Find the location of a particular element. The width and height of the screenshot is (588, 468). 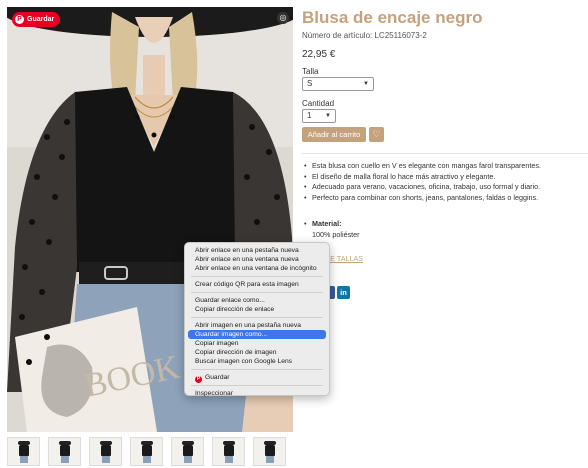

linkedin-share-icon: in is located at coordinates (343, 292).